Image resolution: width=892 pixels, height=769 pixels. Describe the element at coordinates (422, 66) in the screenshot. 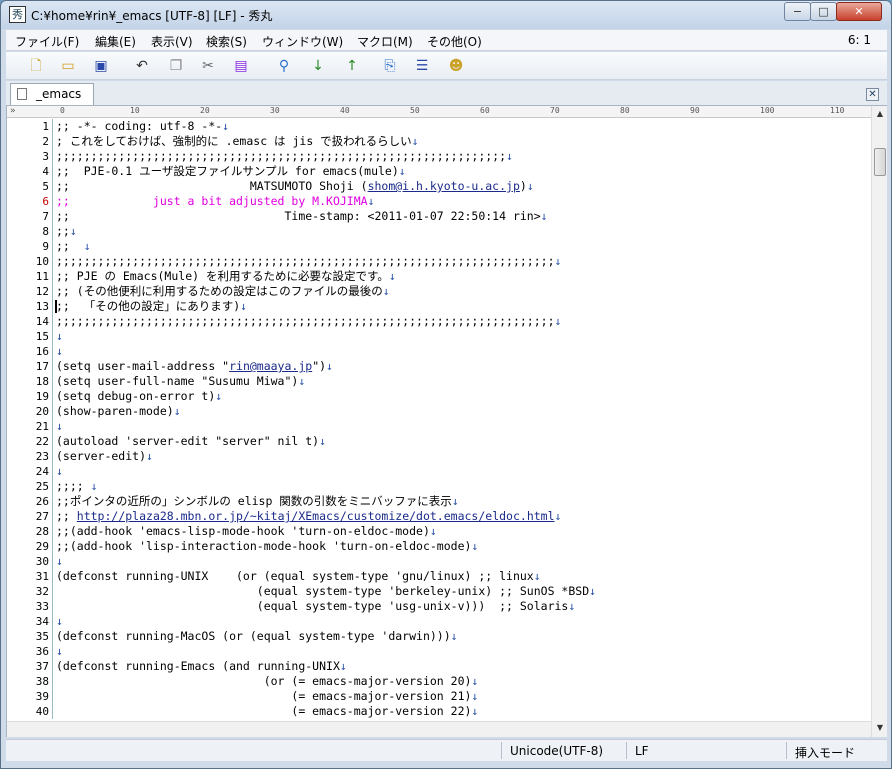

I see `split-window-icon: ☰` at that location.